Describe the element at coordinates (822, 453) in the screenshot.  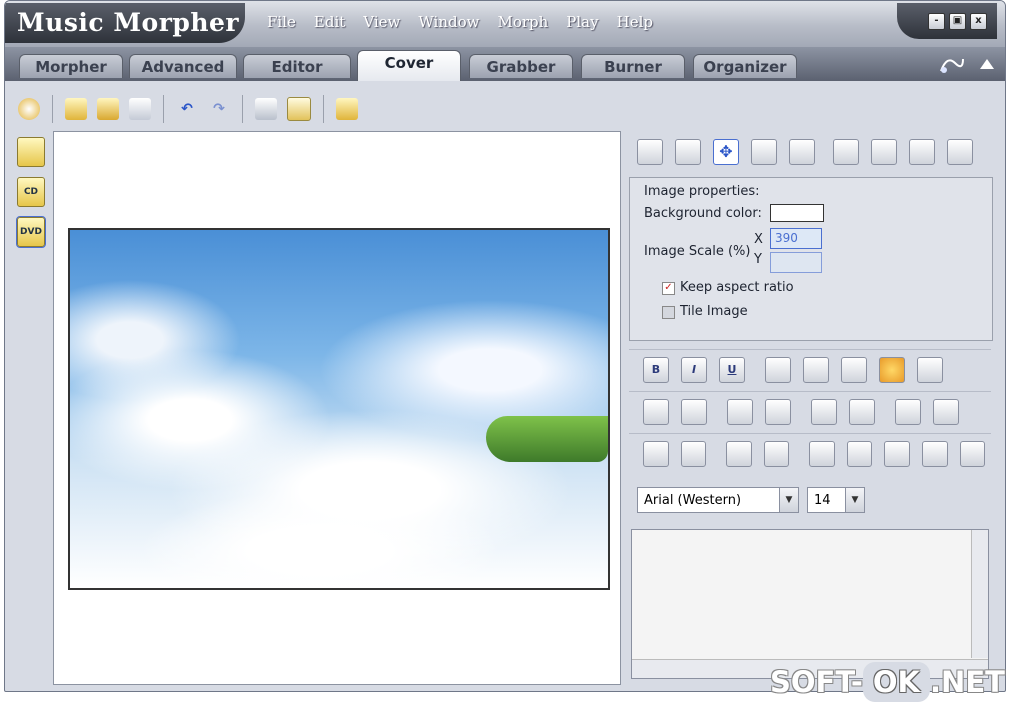
I see `top-align-icon` at that location.